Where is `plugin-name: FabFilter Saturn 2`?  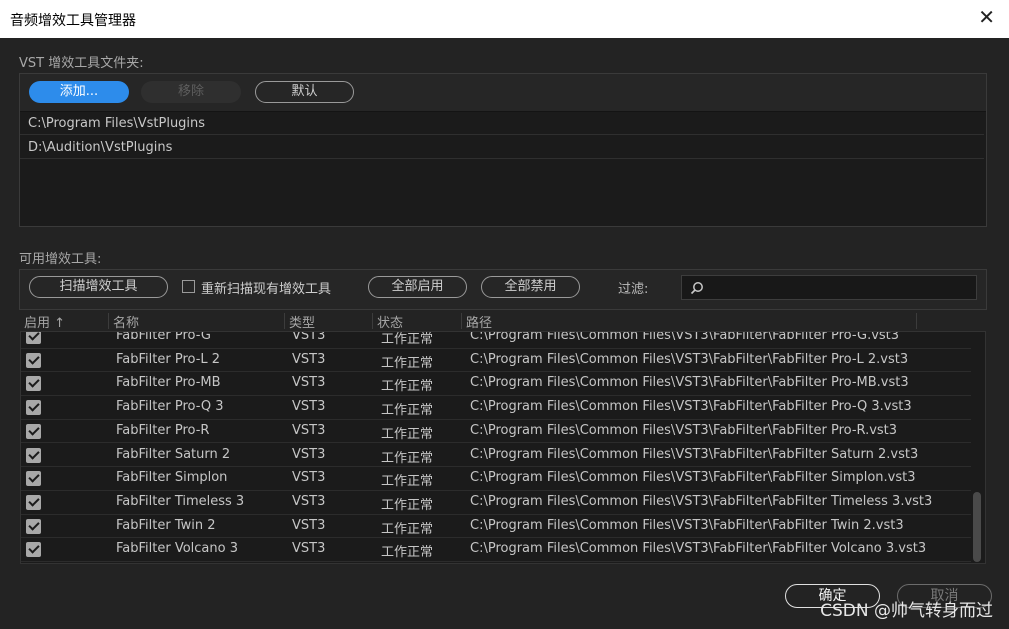
plugin-name: FabFilter Saturn 2 is located at coordinates (173, 454).